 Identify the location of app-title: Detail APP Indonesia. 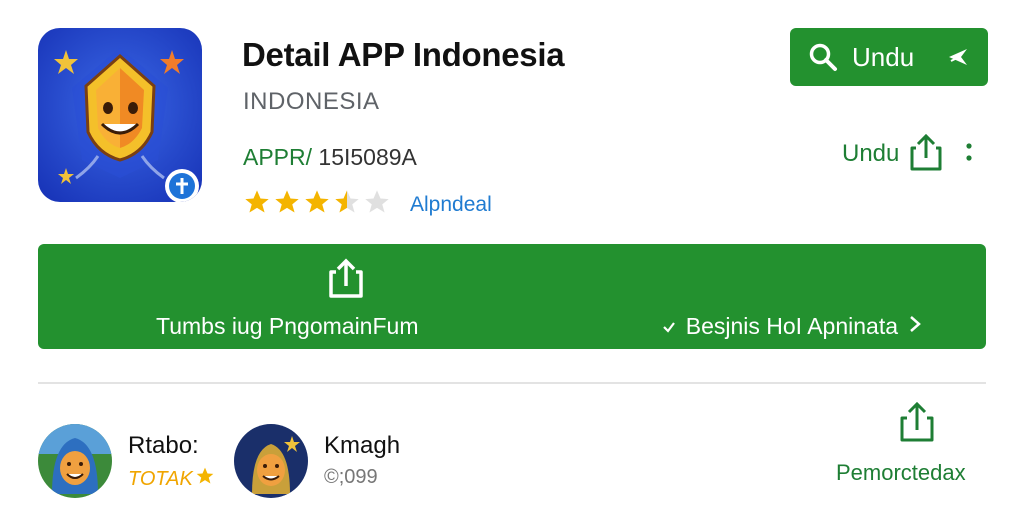
(403, 54).